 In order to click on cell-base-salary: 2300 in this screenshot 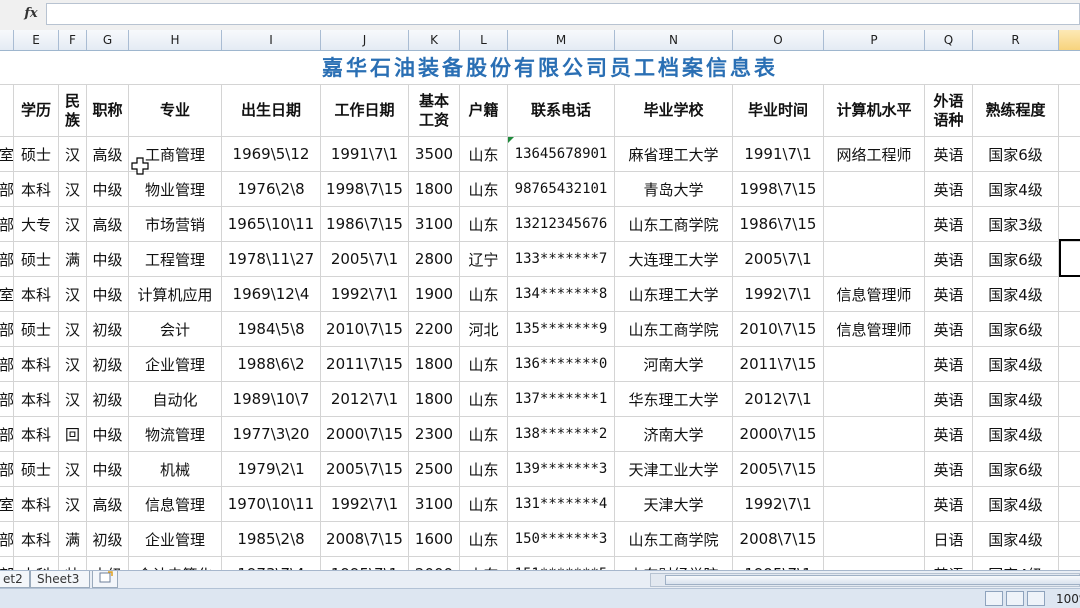, I will do `click(434, 434)`.